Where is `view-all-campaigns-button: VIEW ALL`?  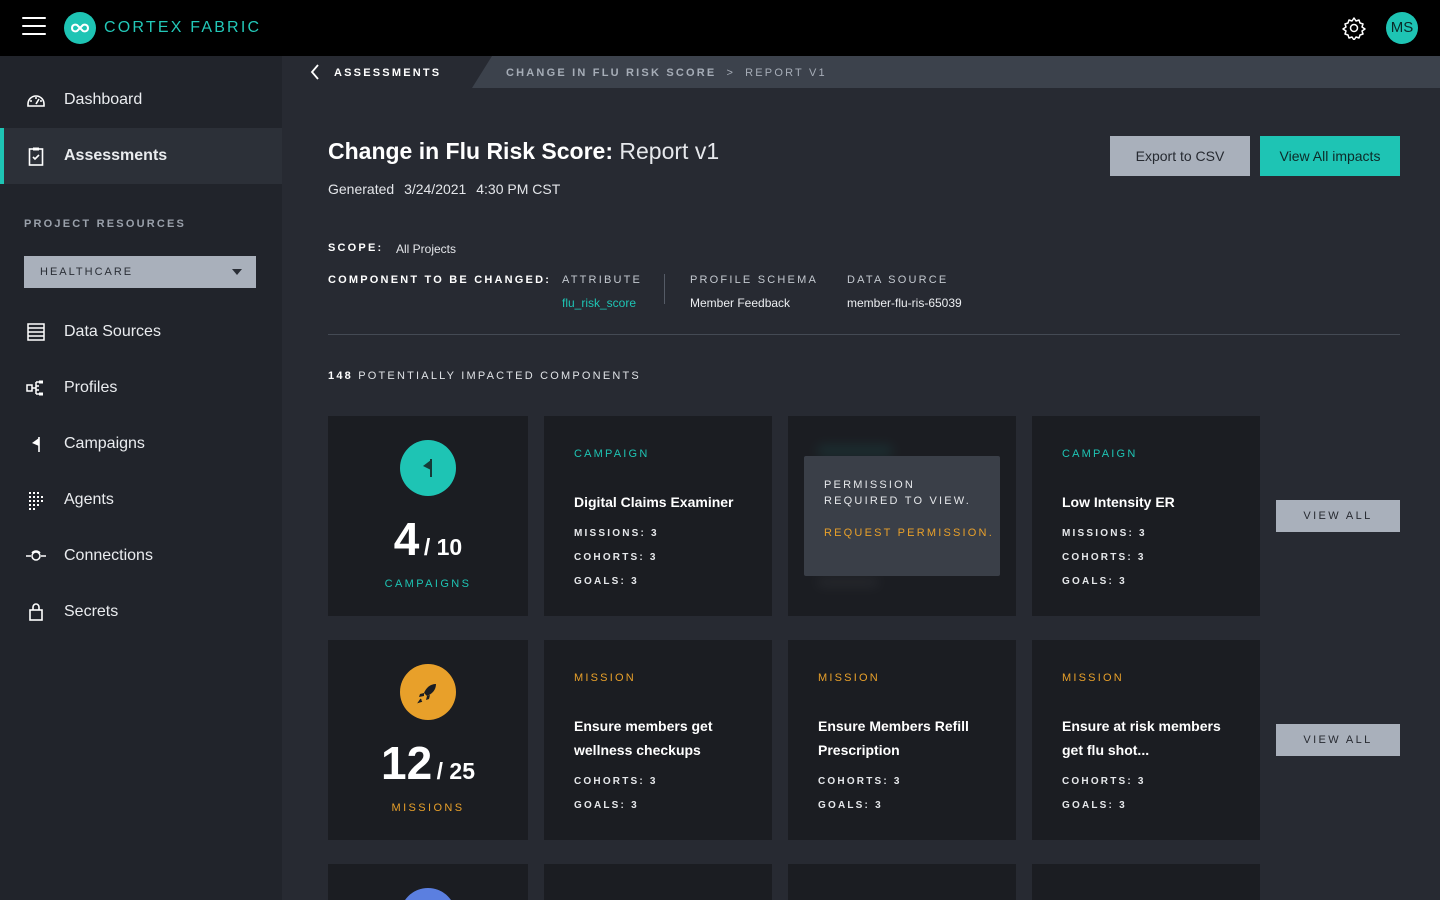
view-all-campaigns-button: VIEW ALL is located at coordinates (1338, 516).